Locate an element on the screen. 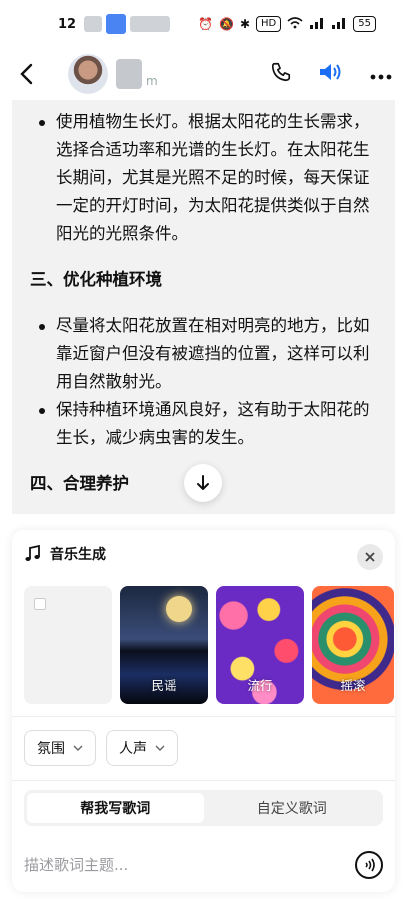 This screenshot has width=406, height=906. status-time: 12 is located at coordinates (67, 24).